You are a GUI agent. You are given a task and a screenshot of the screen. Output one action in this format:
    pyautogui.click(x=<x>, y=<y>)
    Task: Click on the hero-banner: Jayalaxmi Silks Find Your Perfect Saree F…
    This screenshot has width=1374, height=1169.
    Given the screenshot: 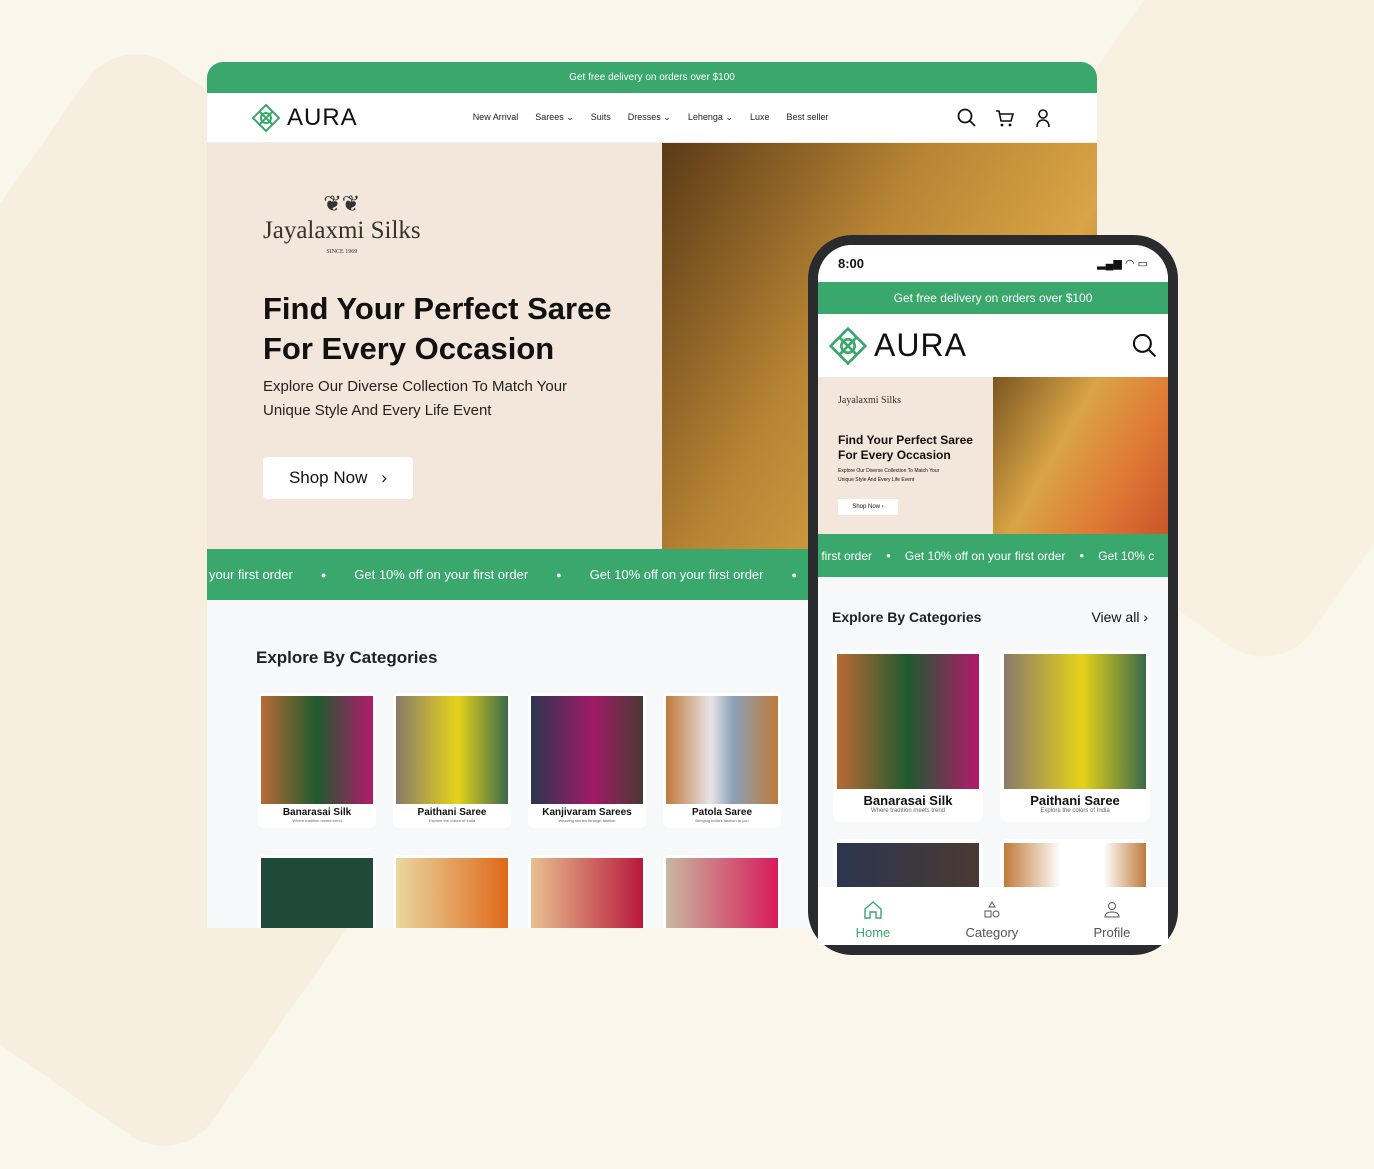 What is the action you would take?
    pyautogui.click(x=993, y=455)
    